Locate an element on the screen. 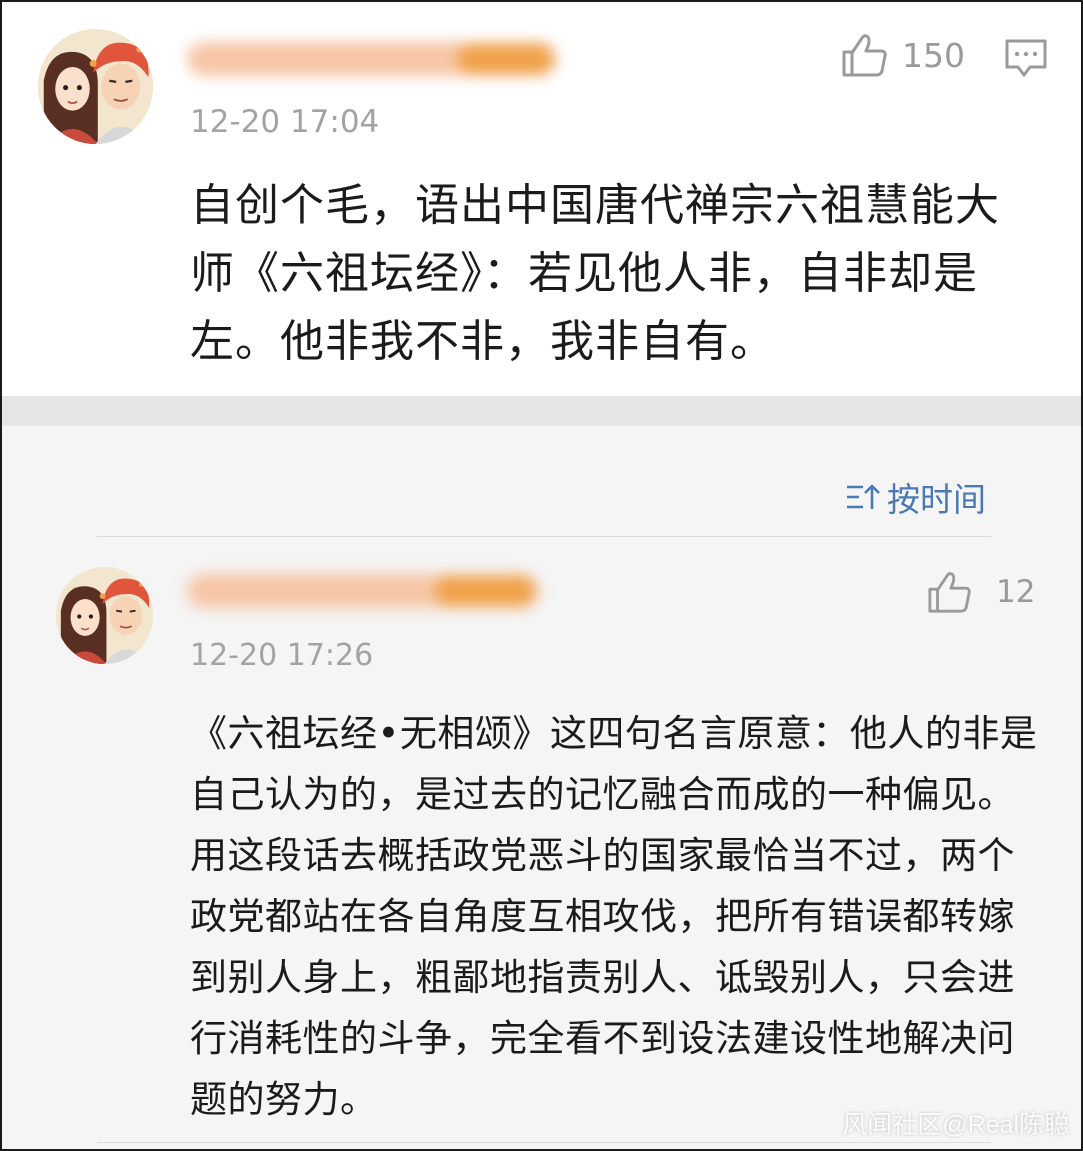 The image size is (1083, 1151). watermark: 风闻社区@Real陈聪 is located at coordinates (955, 1125).